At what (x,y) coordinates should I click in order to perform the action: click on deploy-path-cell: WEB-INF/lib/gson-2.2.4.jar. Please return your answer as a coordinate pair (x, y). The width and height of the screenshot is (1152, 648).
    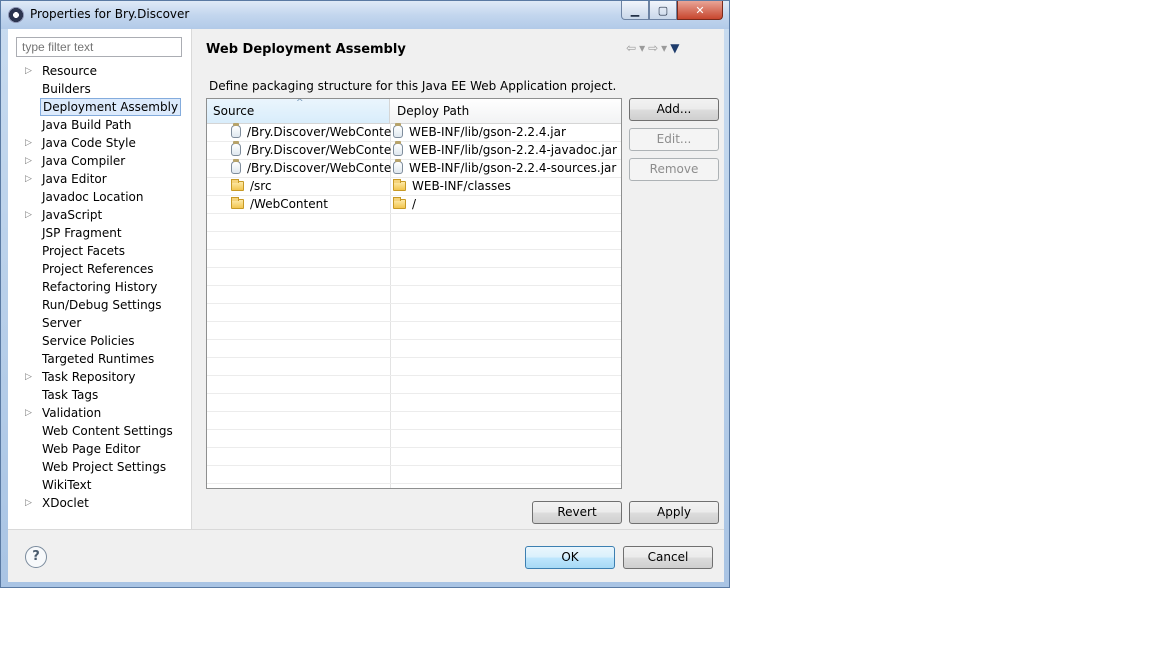
    Looking at the image, I should click on (506, 132).